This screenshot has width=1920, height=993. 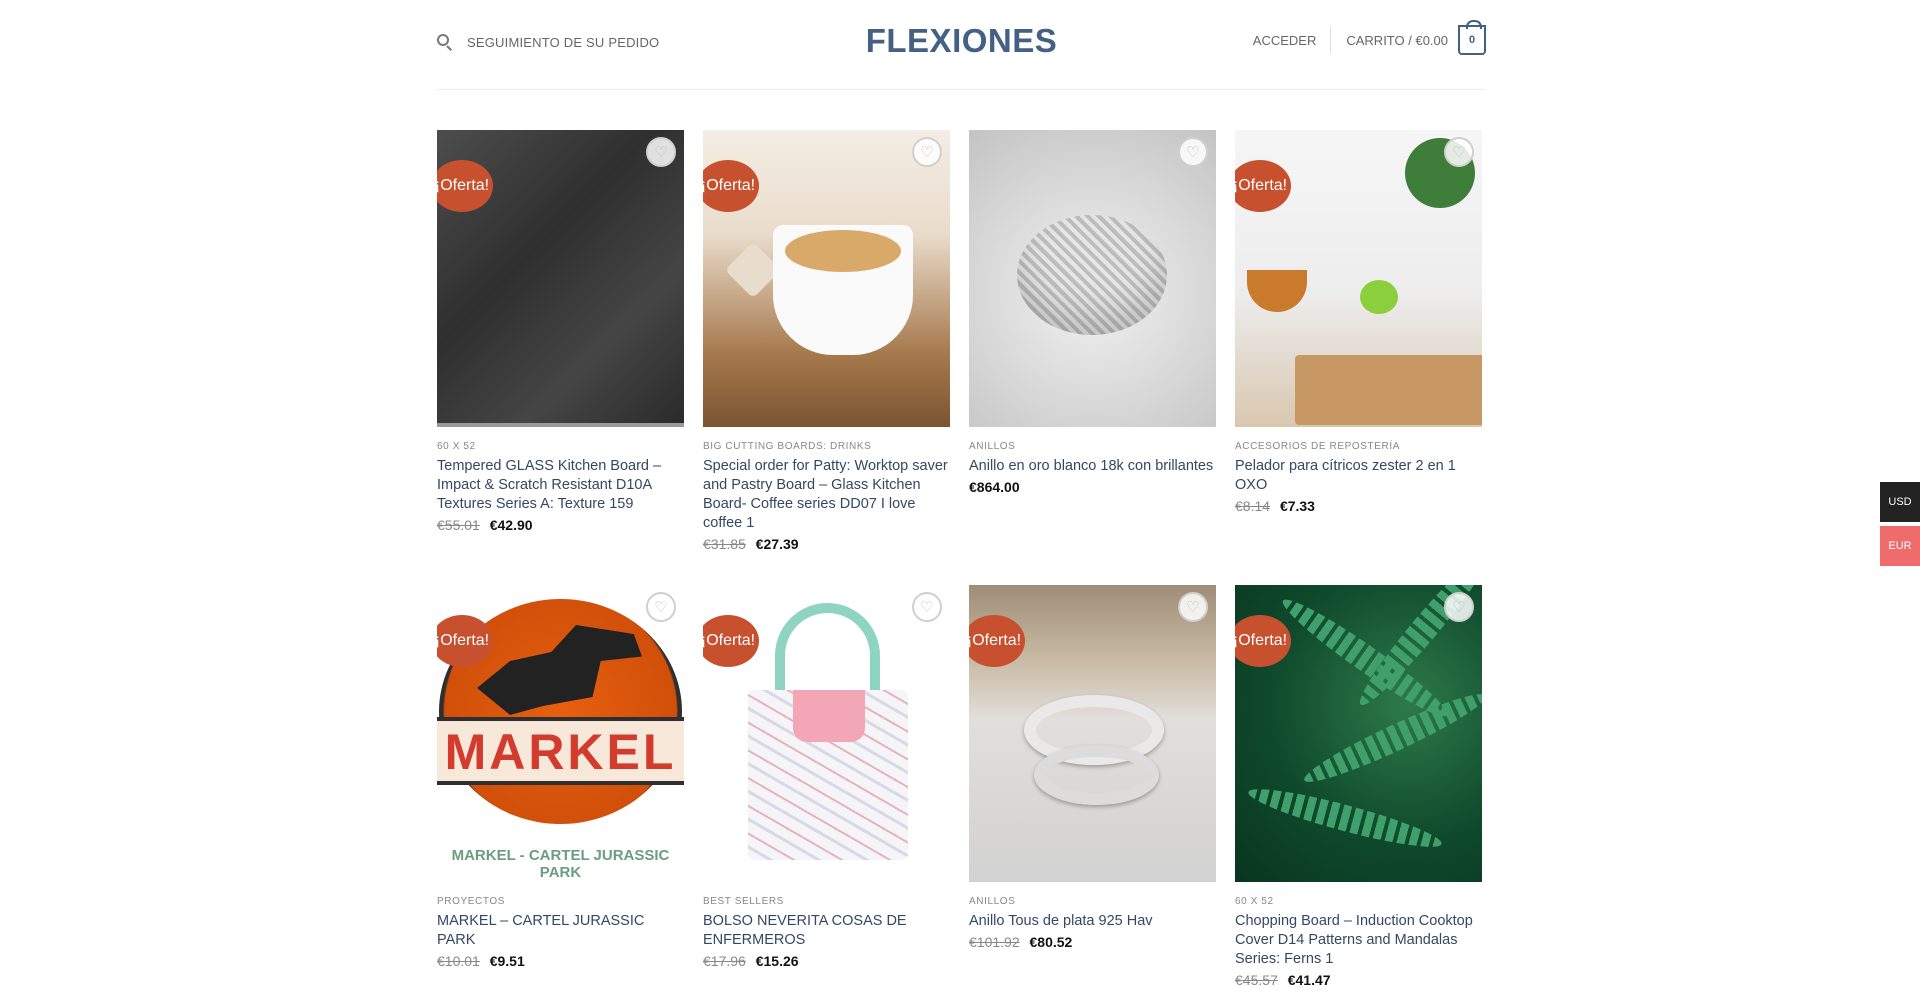 I want to click on old-price: €10.01, so click(x=458, y=961).